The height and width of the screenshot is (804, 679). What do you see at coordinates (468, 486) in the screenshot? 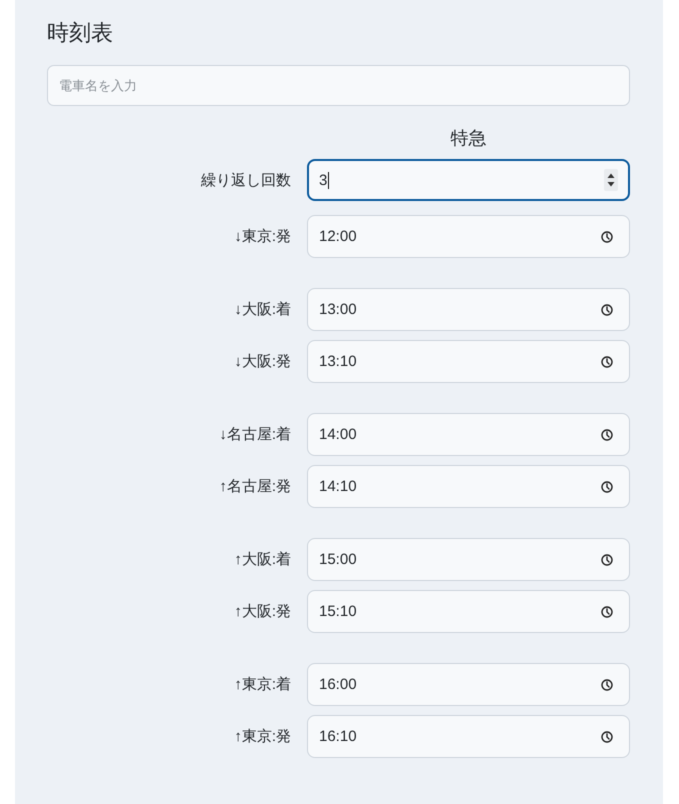
I see `time-field: 14:10` at bounding box center [468, 486].